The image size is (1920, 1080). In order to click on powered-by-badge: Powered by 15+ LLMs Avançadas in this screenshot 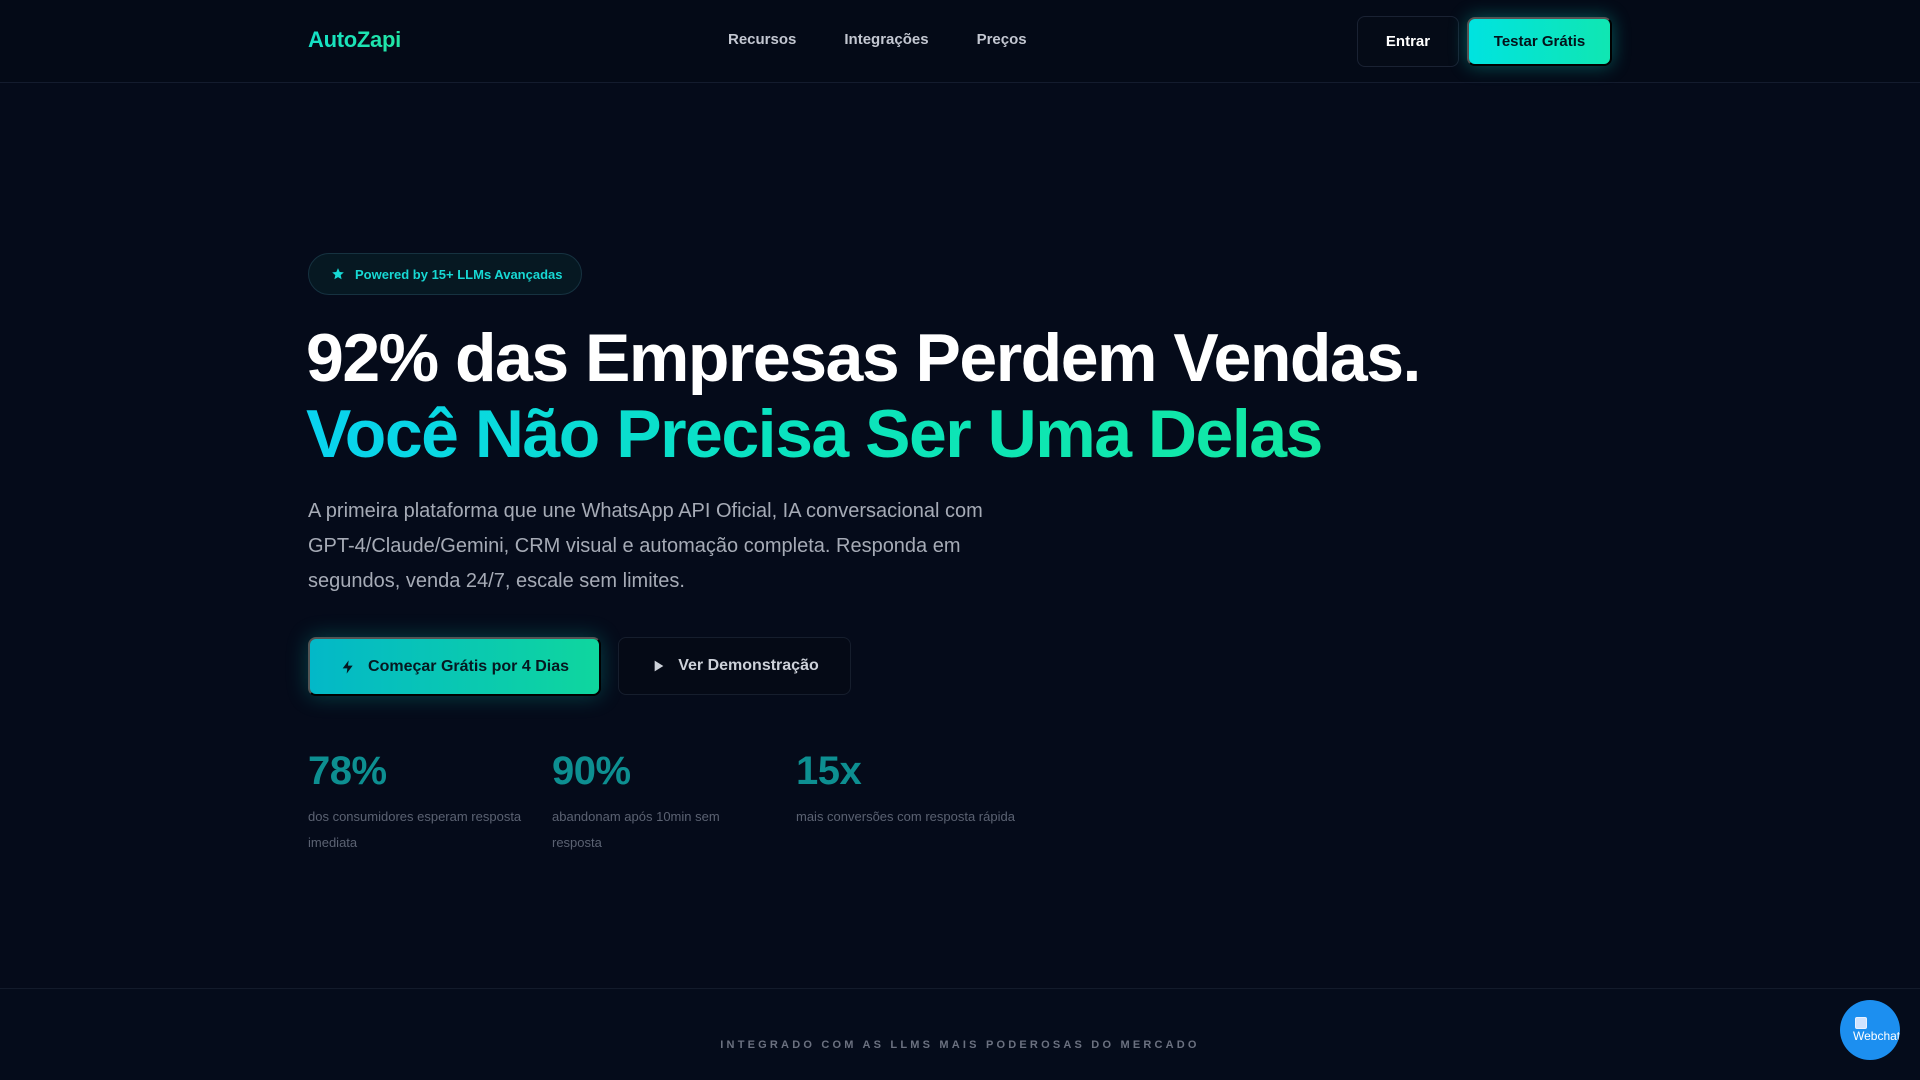, I will do `click(445, 274)`.